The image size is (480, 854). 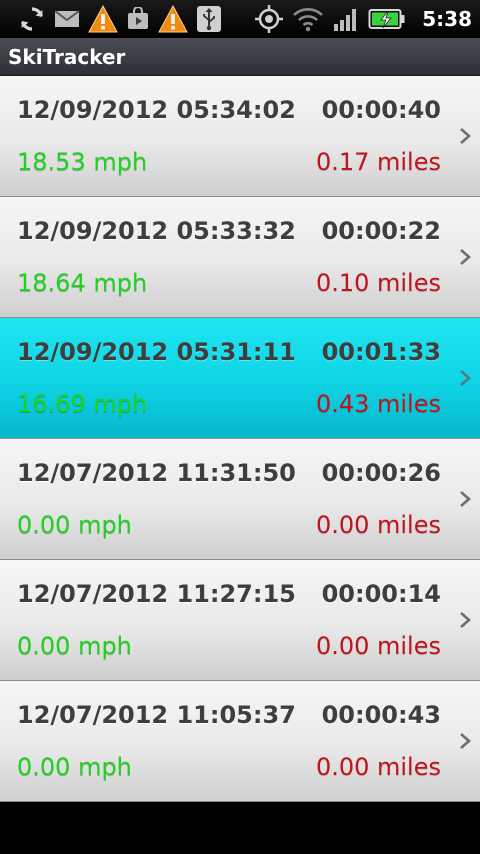 What do you see at coordinates (381, 594) in the screenshot?
I see `run-duration: 00:00:14` at bounding box center [381, 594].